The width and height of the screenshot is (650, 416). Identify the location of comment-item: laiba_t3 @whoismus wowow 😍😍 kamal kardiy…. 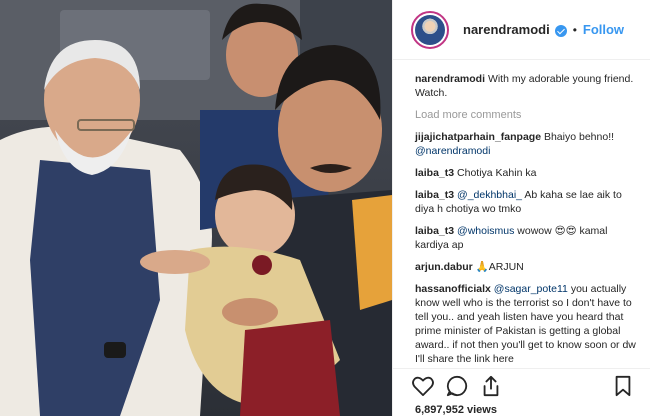
(528, 238).